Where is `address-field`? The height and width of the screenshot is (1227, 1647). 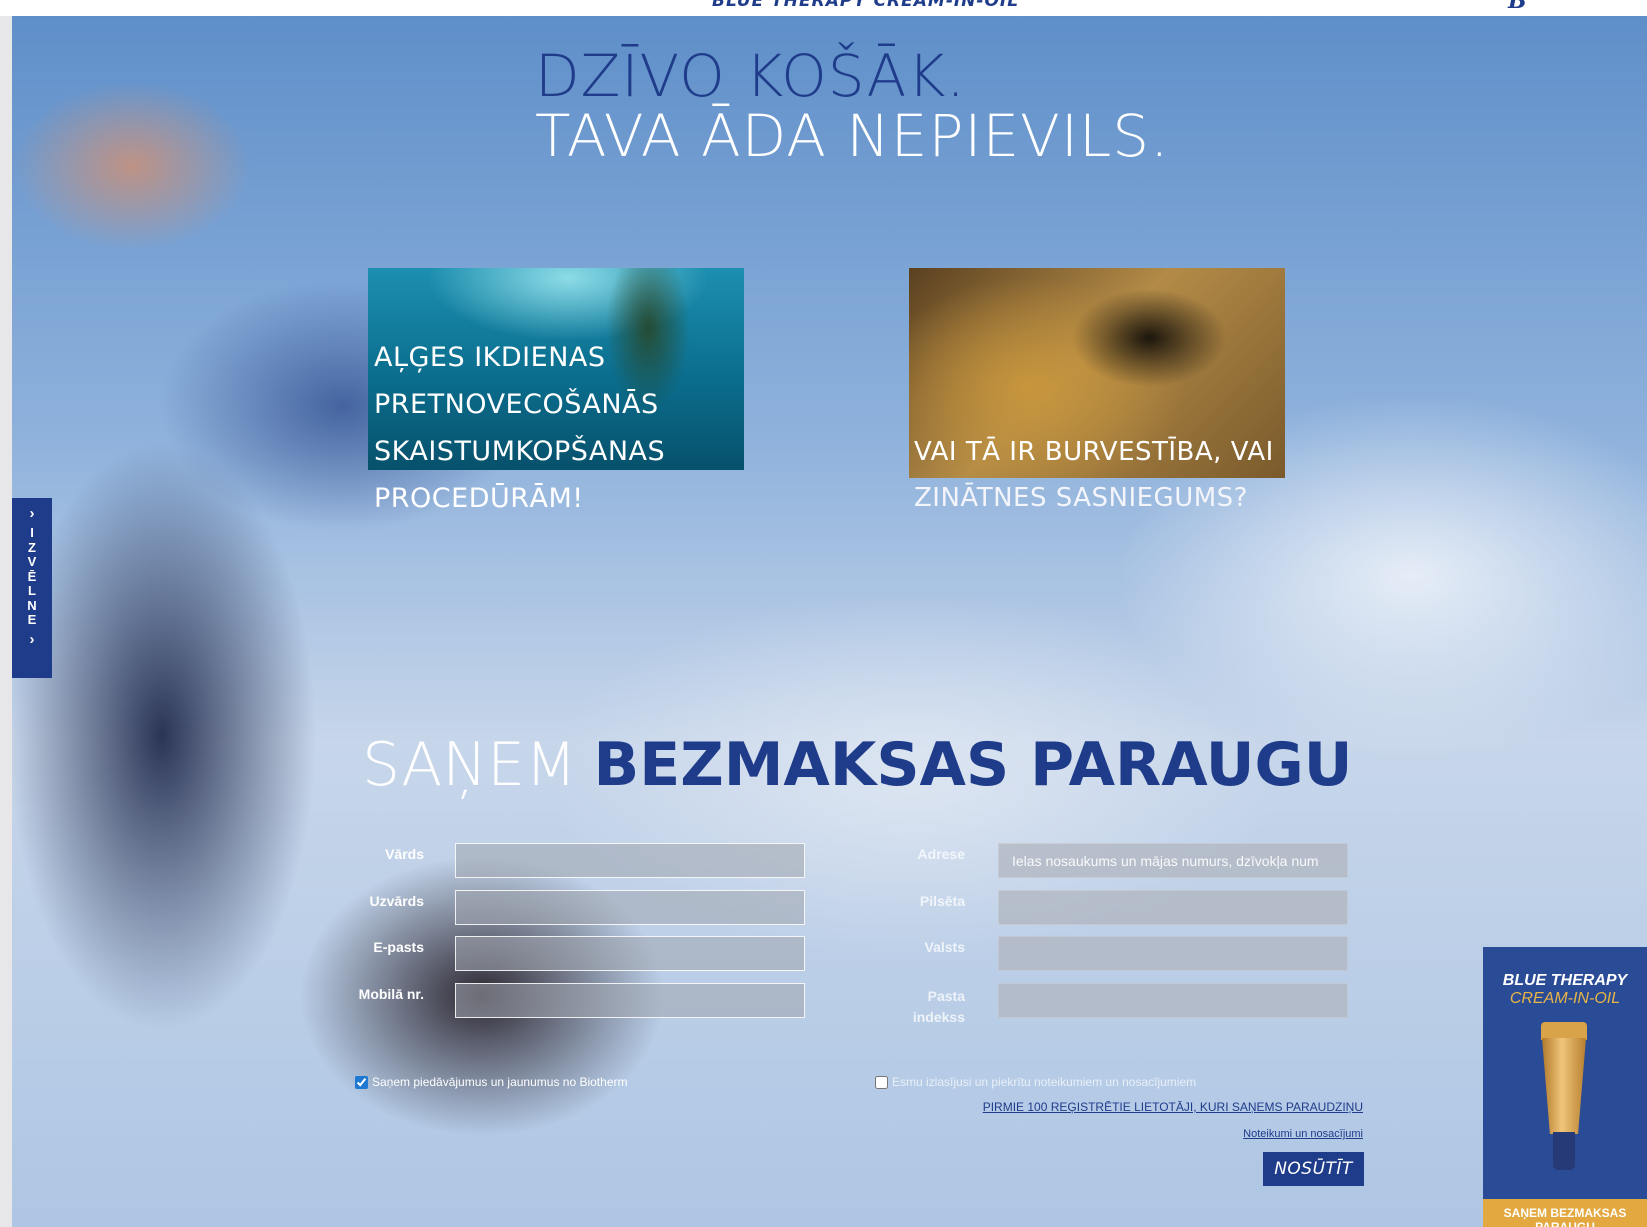
address-field is located at coordinates (1173, 860).